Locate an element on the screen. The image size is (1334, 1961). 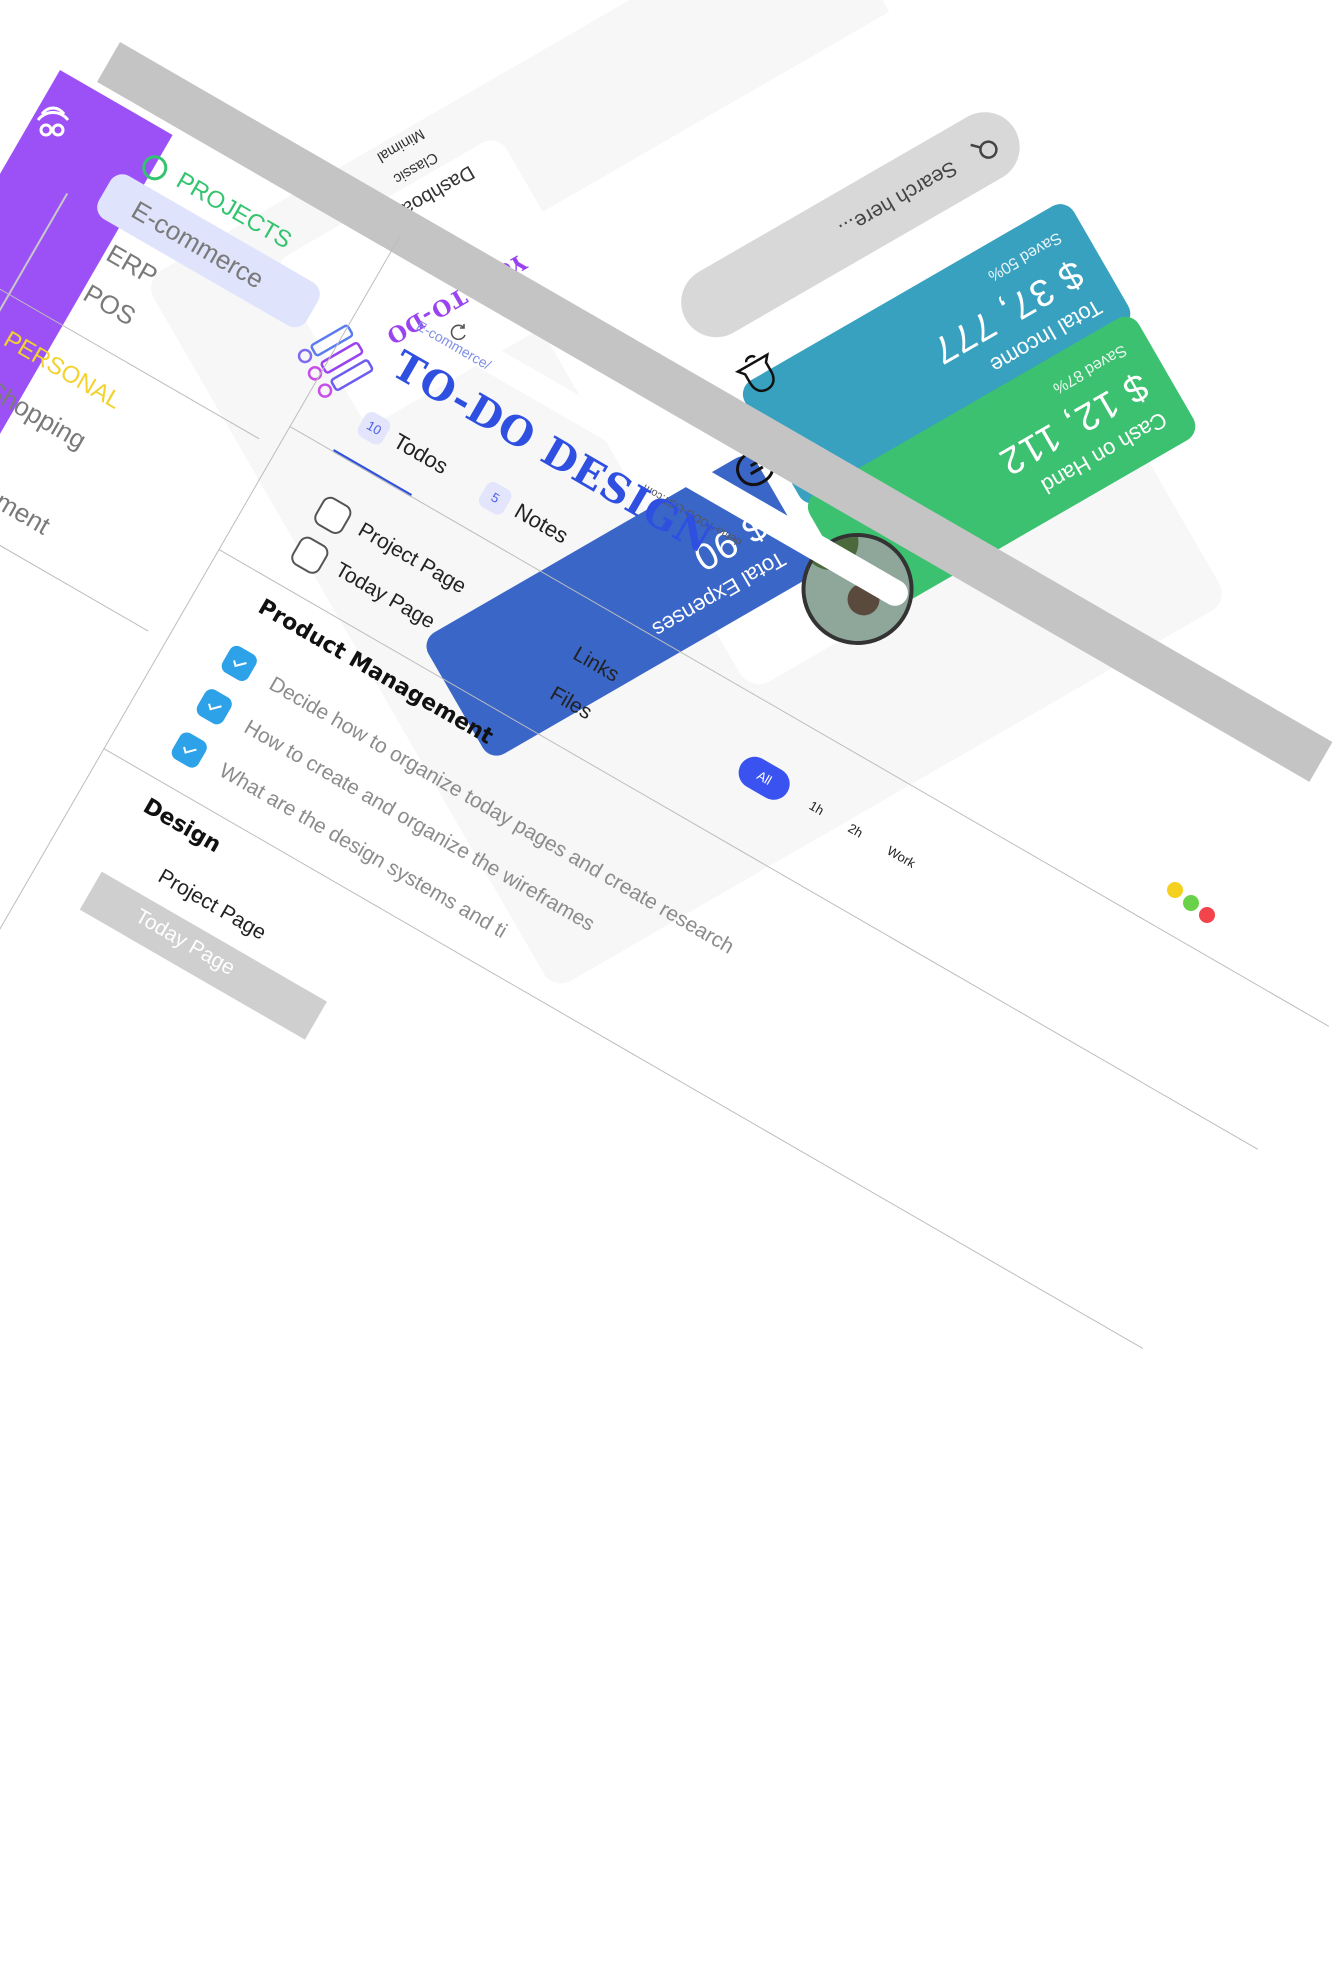
notes-count-badge: 5 is located at coordinates (495, 498).